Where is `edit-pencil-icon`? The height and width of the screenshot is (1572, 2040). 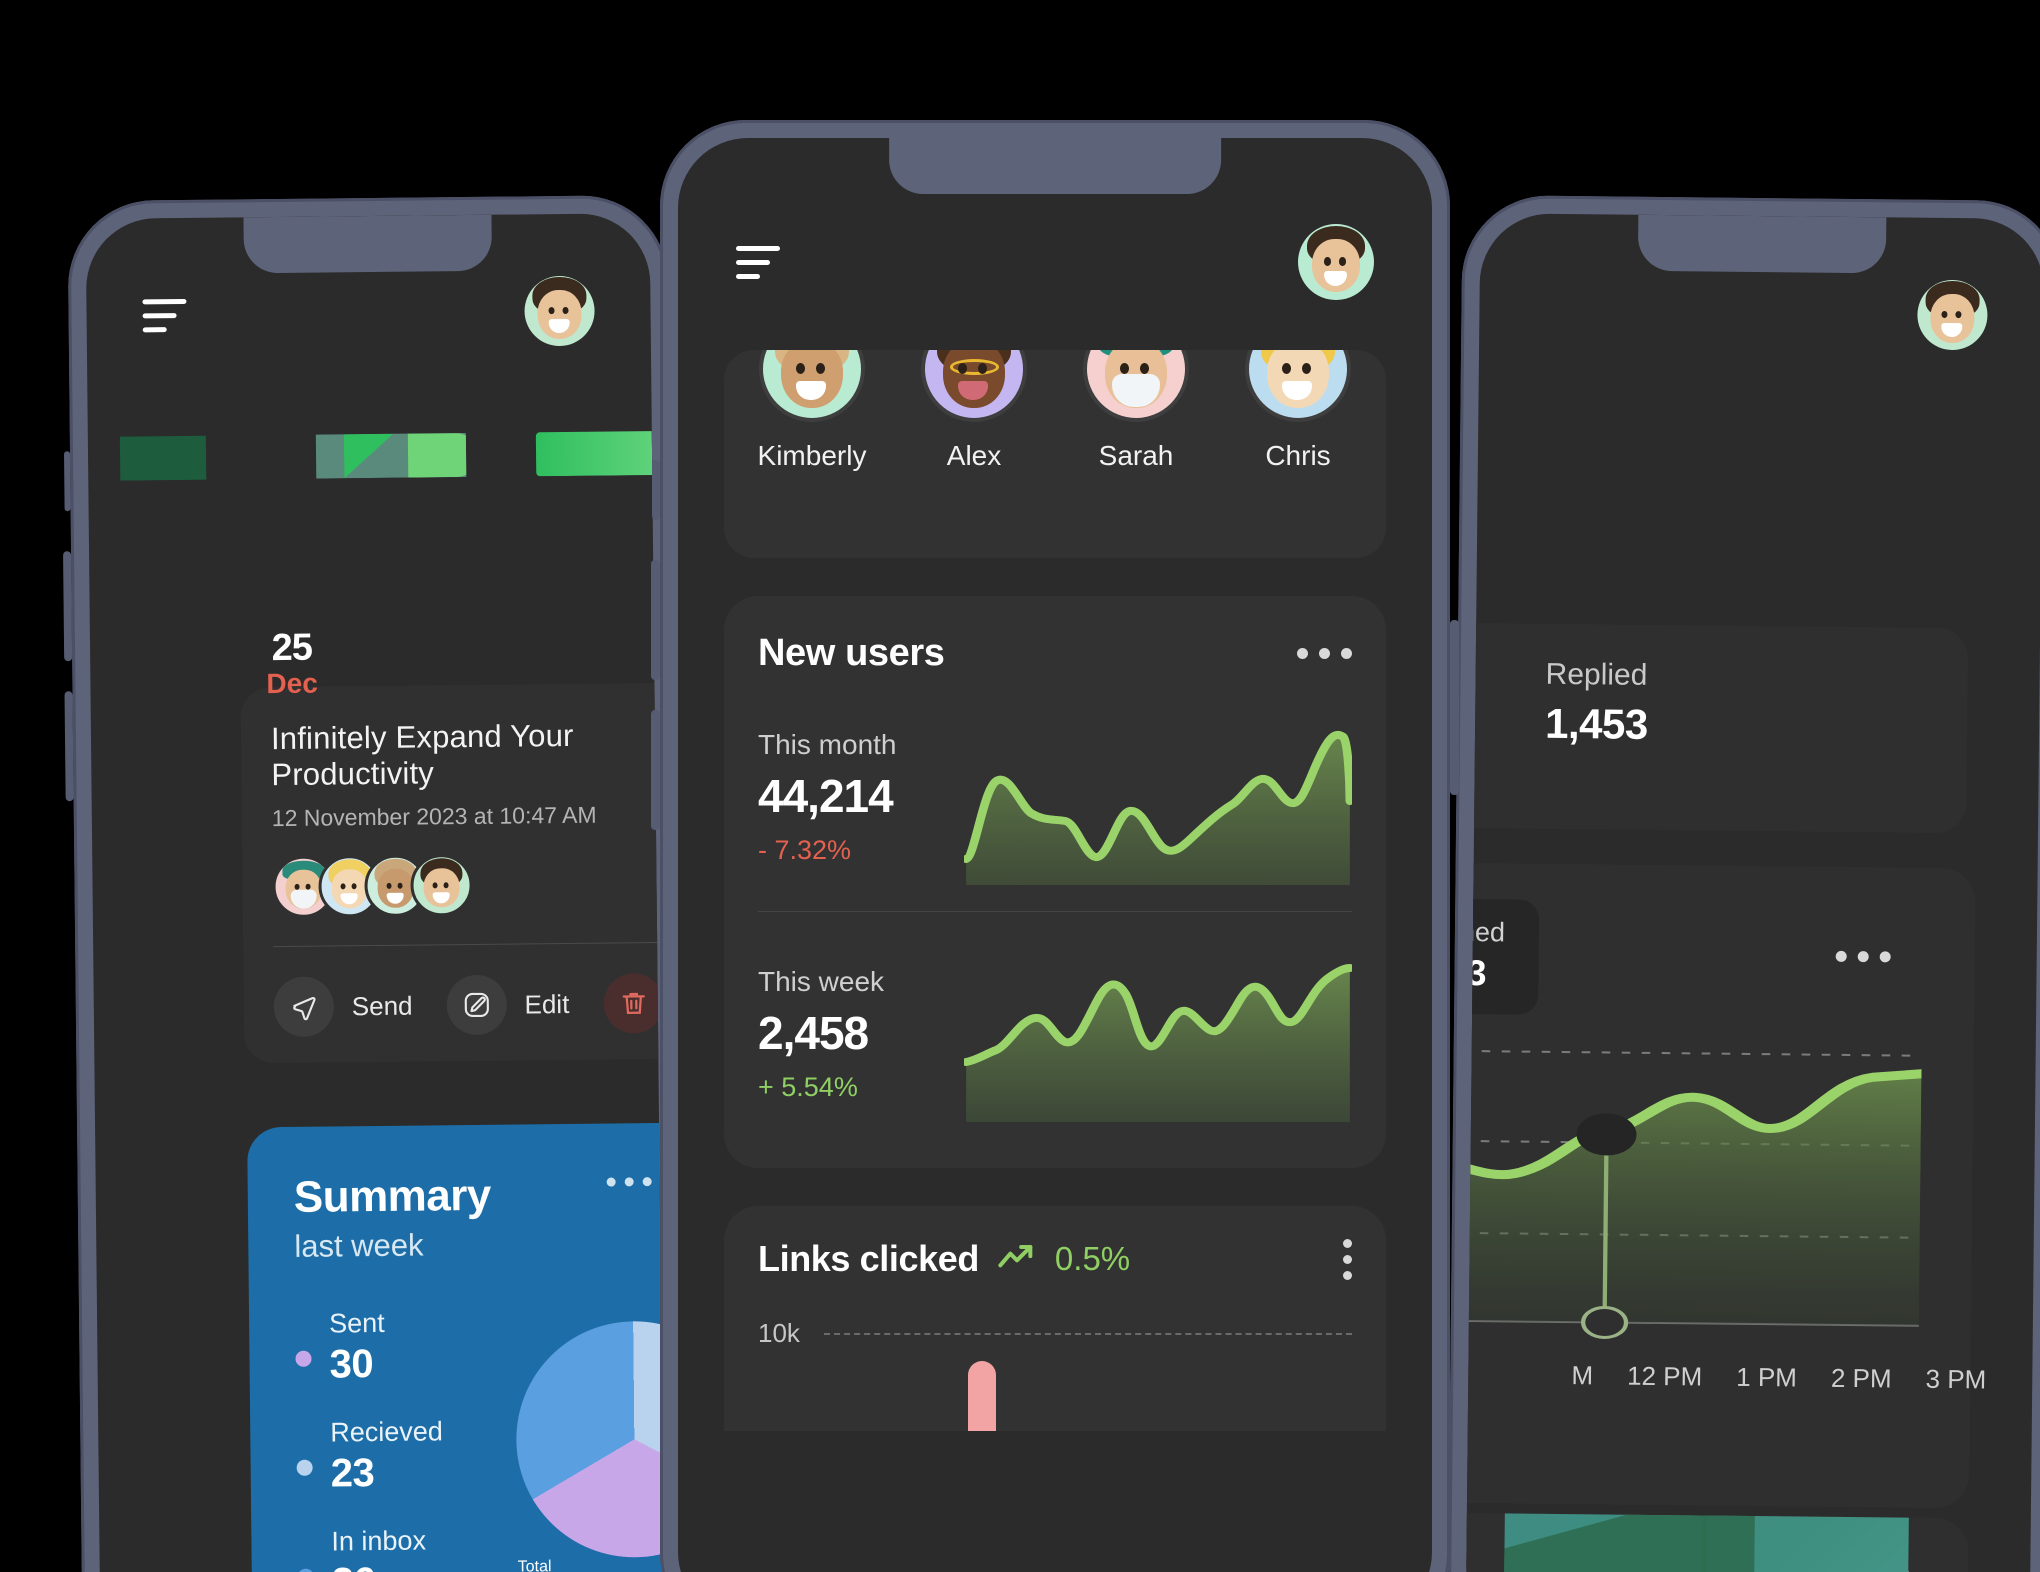
edit-pencil-icon is located at coordinates (476, 1005).